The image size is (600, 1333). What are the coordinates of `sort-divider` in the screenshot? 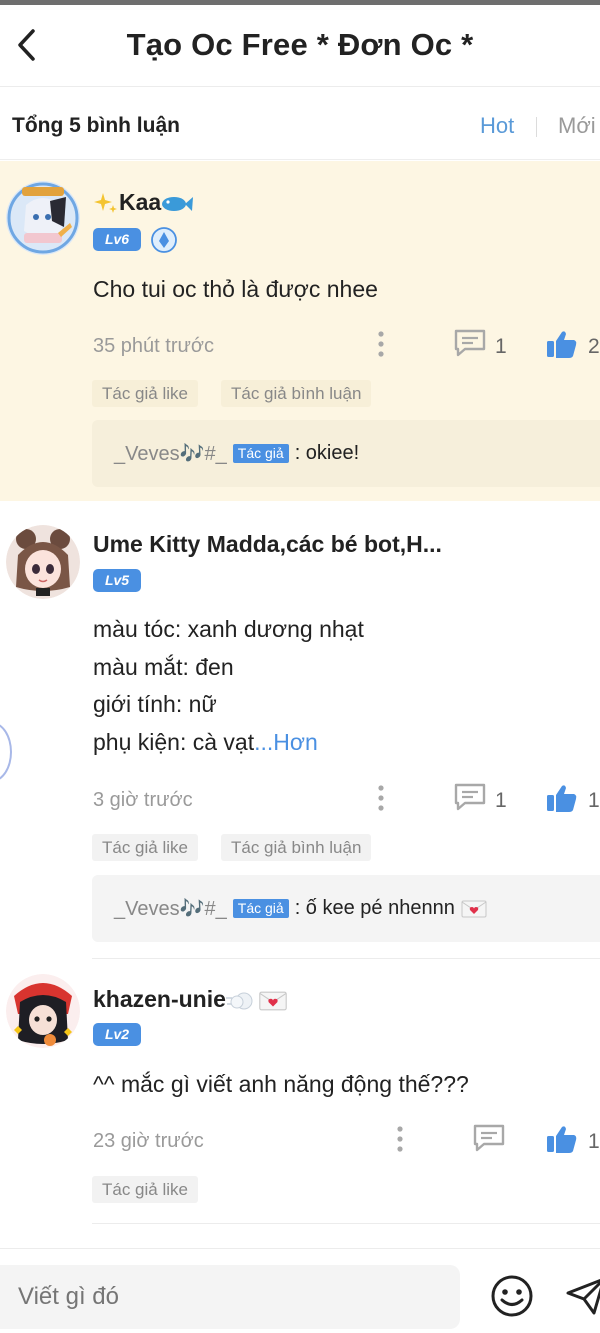 It's located at (536, 127).